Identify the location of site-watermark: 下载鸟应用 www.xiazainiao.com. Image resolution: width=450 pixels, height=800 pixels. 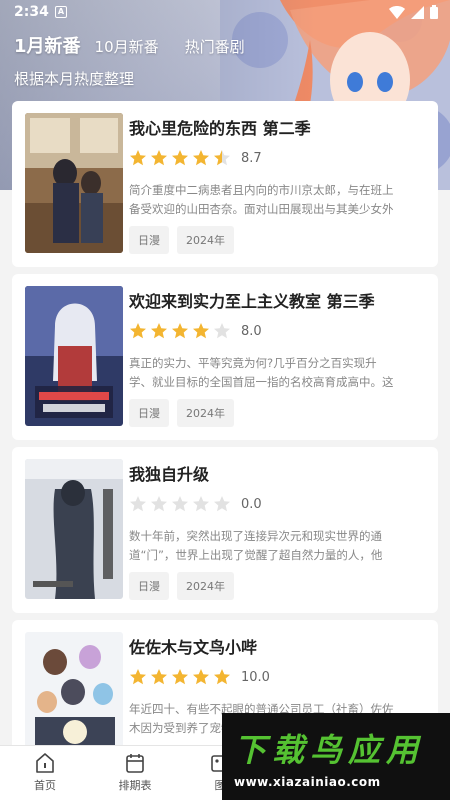
(336, 756).